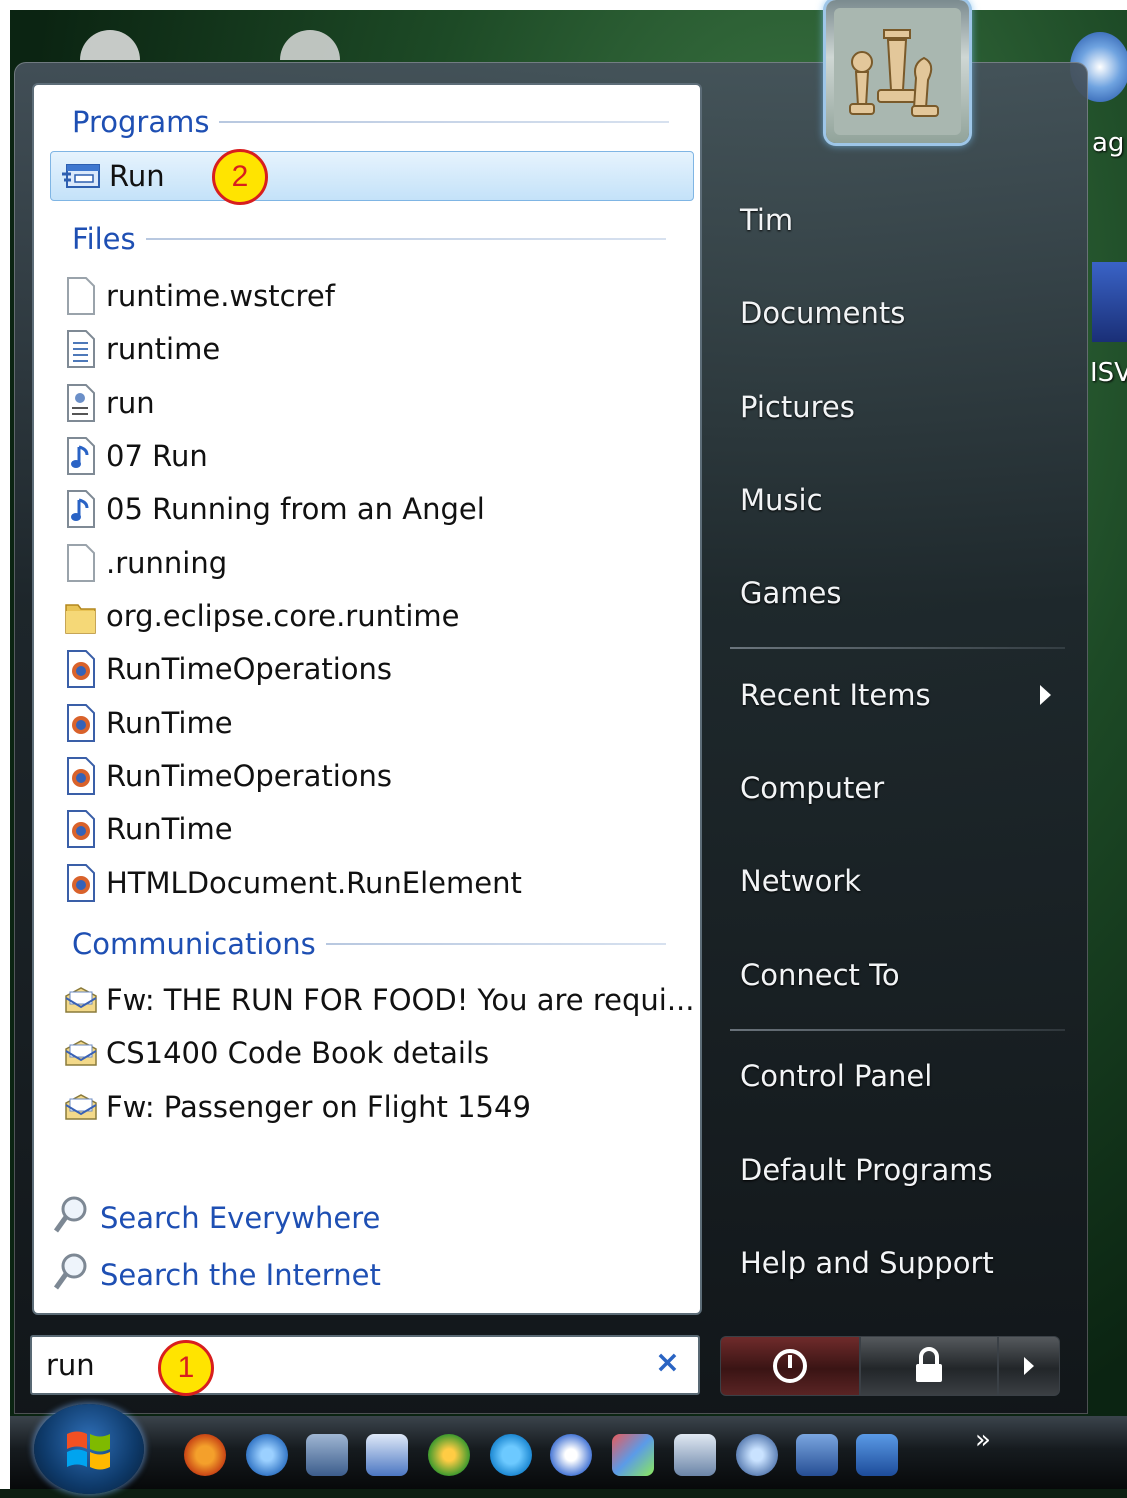 This screenshot has width=1127, height=1498. I want to click on network-taskbar-icon, so click(757, 1455).